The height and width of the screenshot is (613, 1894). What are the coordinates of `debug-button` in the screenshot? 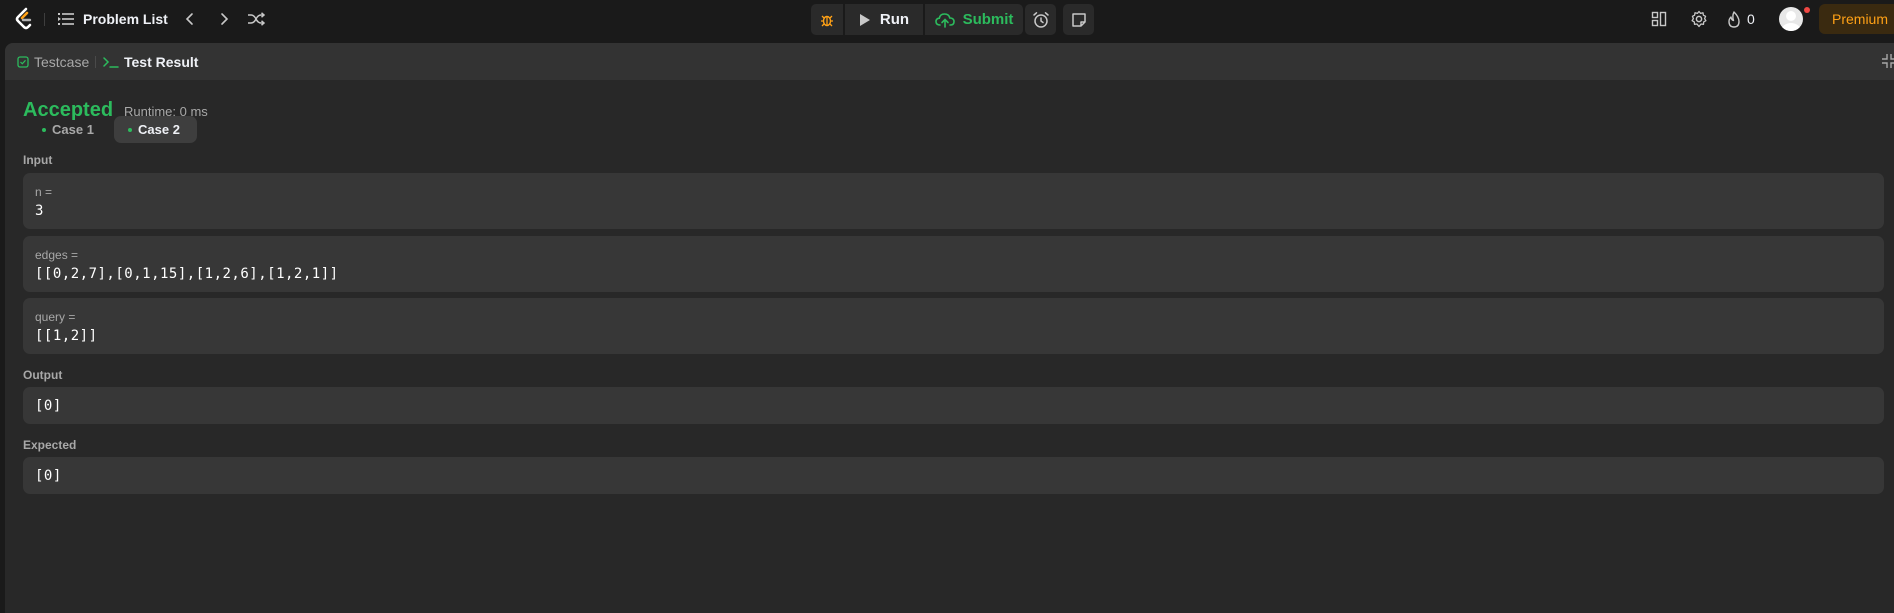 It's located at (827, 19).